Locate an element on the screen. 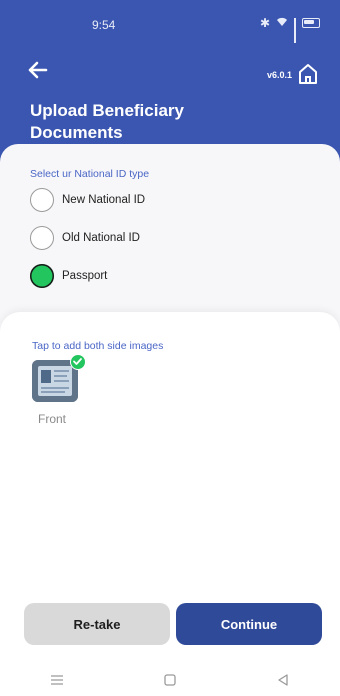  retake-button: Re-take is located at coordinates (97, 624).